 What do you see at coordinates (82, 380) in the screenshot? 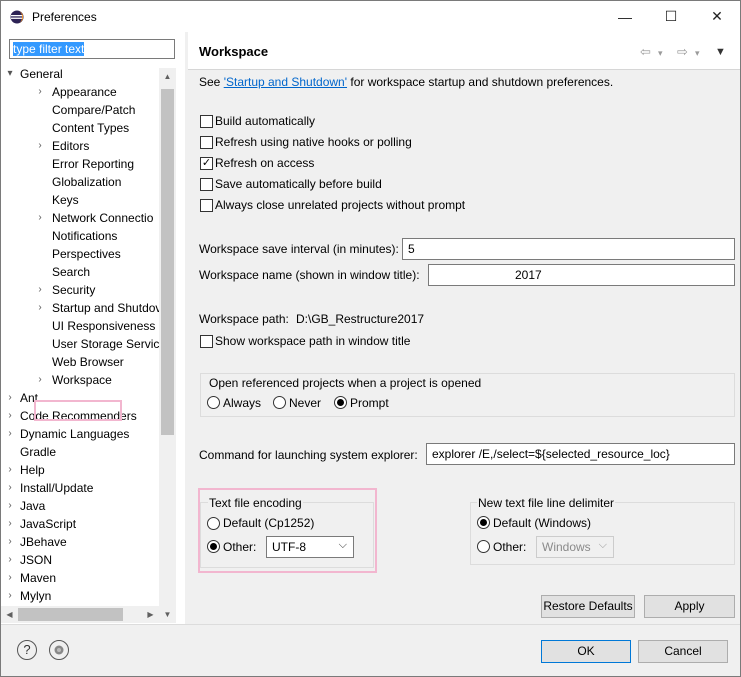
I see `tree-item: Workspace` at bounding box center [82, 380].